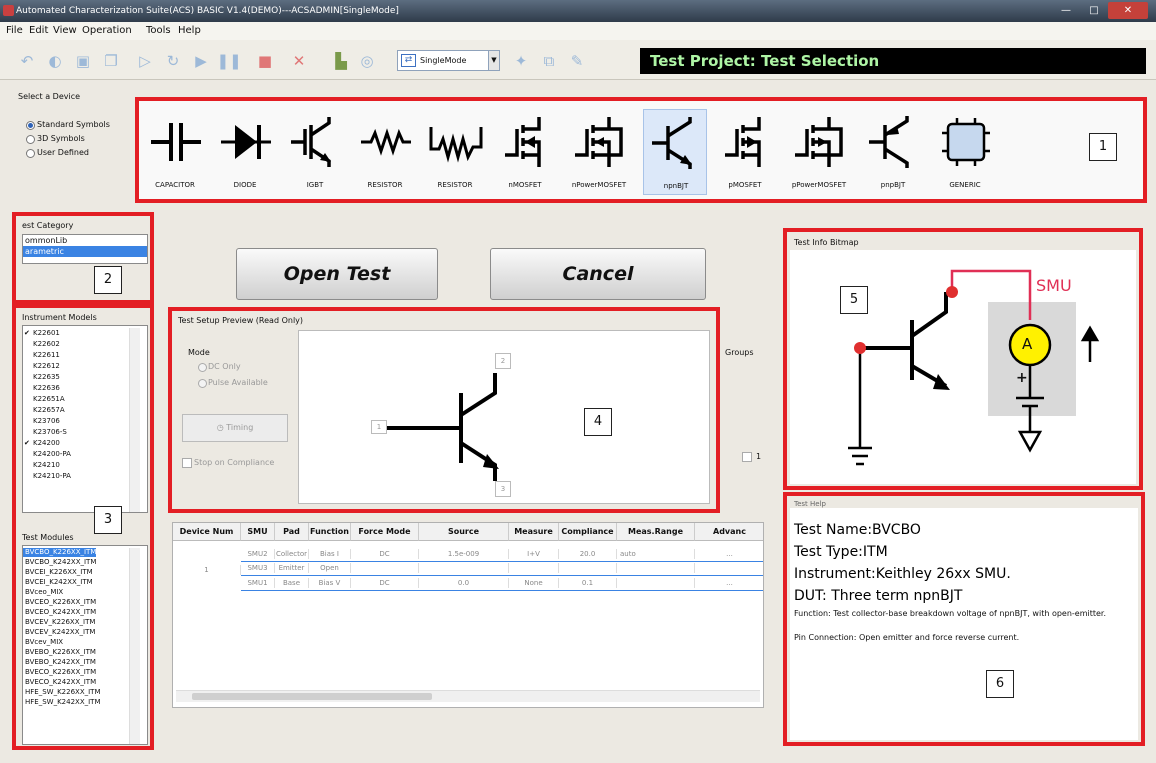 The height and width of the screenshot is (763, 1156). What do you see at coordinates (893, 152) in the screenshot?
I see `device-pnpbjt: pnpBJT` at bounding box center [893, 152].